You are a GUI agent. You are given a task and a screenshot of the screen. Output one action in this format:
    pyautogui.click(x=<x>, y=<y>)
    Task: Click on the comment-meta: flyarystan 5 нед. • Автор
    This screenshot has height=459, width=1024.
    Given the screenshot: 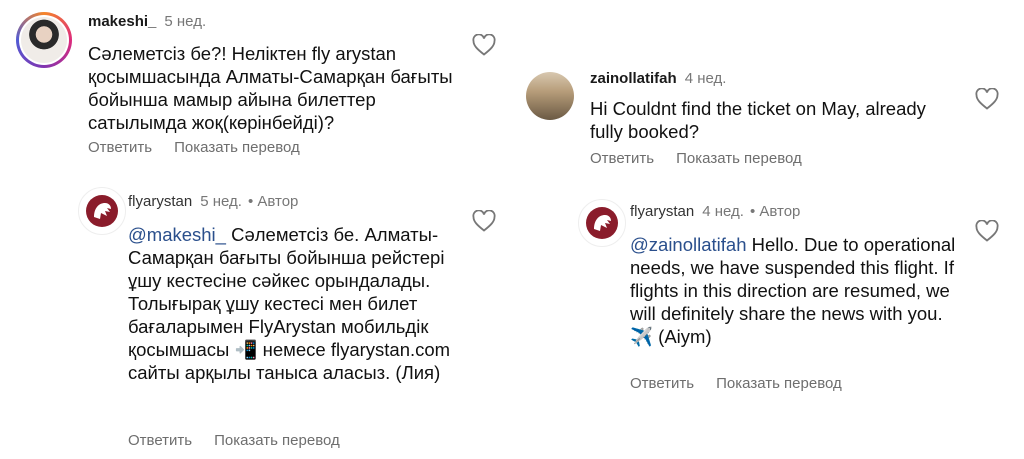 What is the action you would take?
    pyautogui.click(x=213, y=201)
    